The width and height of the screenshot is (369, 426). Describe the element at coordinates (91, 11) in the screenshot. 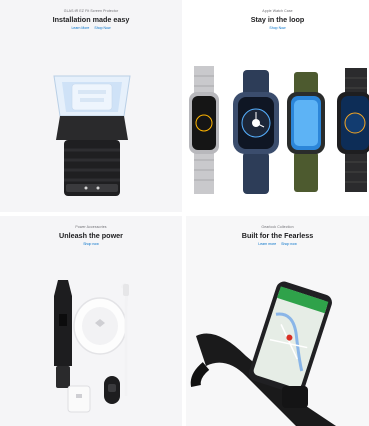

I see `tile-eyebrow: GLAS.tR EZ Fit Screen Protector` at that location.